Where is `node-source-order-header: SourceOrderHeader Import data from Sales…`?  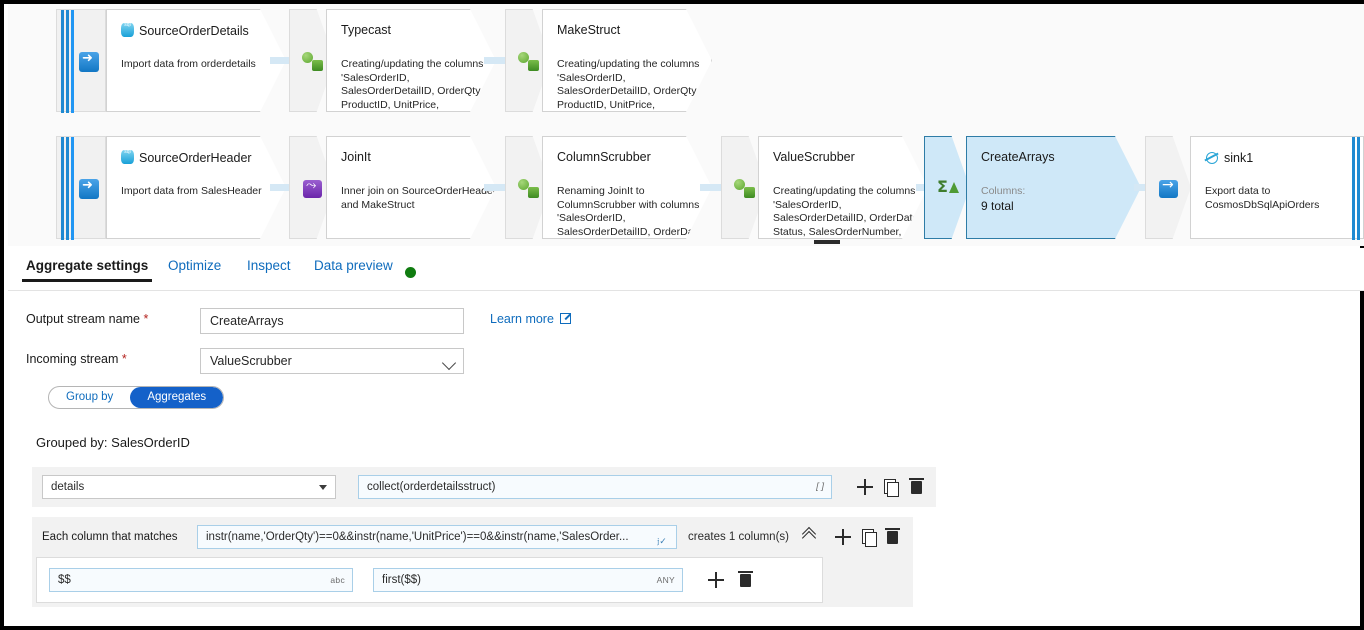
node-source-order-header: SourceOrderHeader Import data from Sales… is located at coordinates (196, 187).